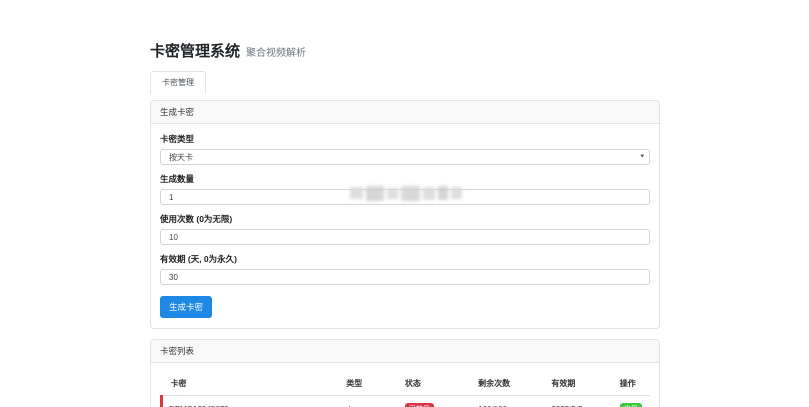  What do you see at coordinates (405, 351) in the screenshot?
I see `list-panel-title: 卡密列表` at bounding box center [405, 351].